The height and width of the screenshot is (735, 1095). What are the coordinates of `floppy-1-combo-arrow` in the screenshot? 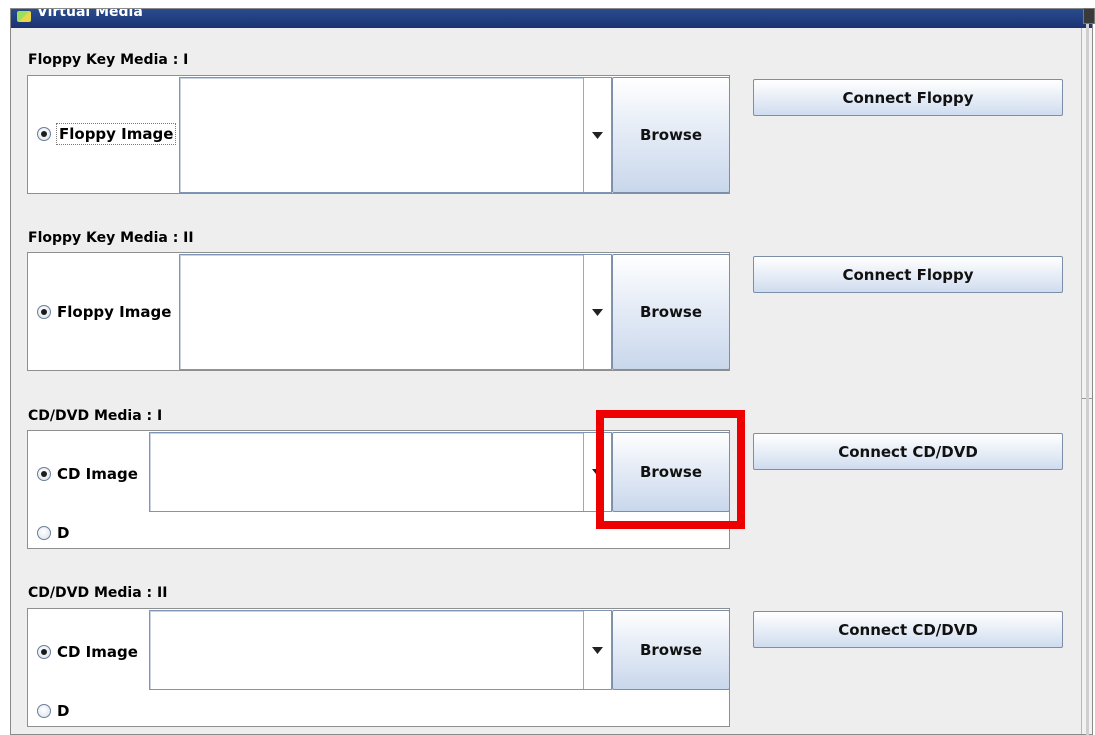 It's located at (597, 135).